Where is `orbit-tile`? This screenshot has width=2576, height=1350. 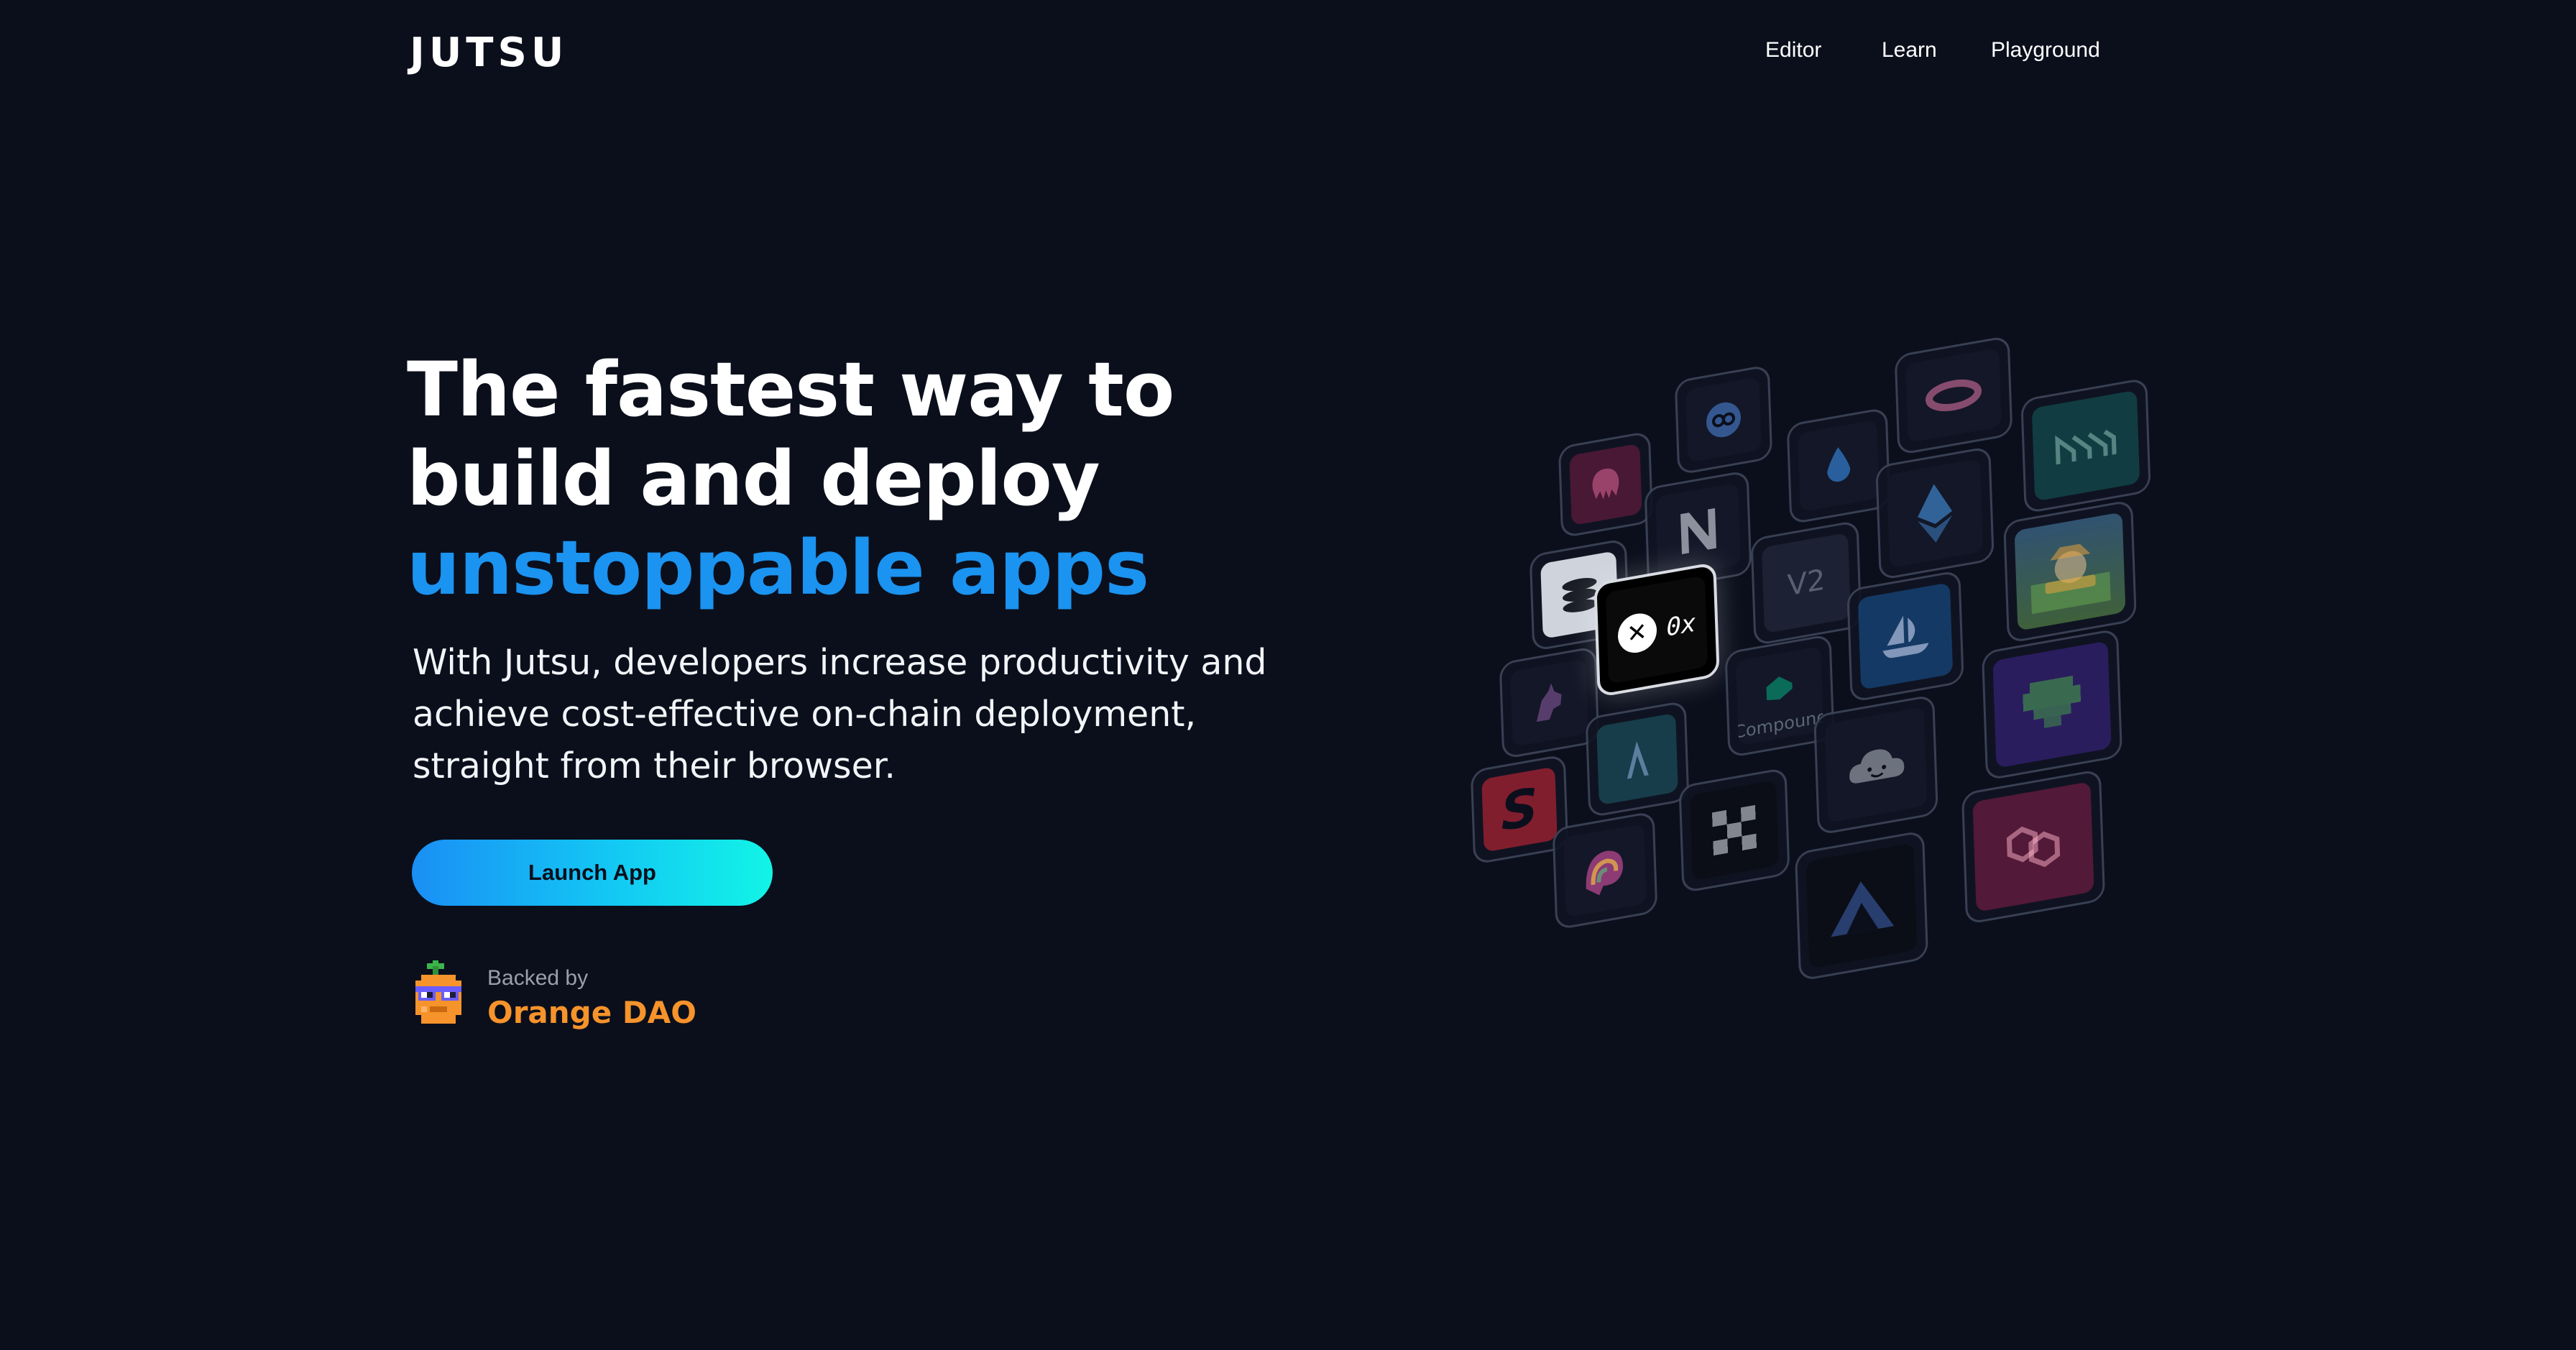 orbit-tile is located at coordinates (1953, 395).